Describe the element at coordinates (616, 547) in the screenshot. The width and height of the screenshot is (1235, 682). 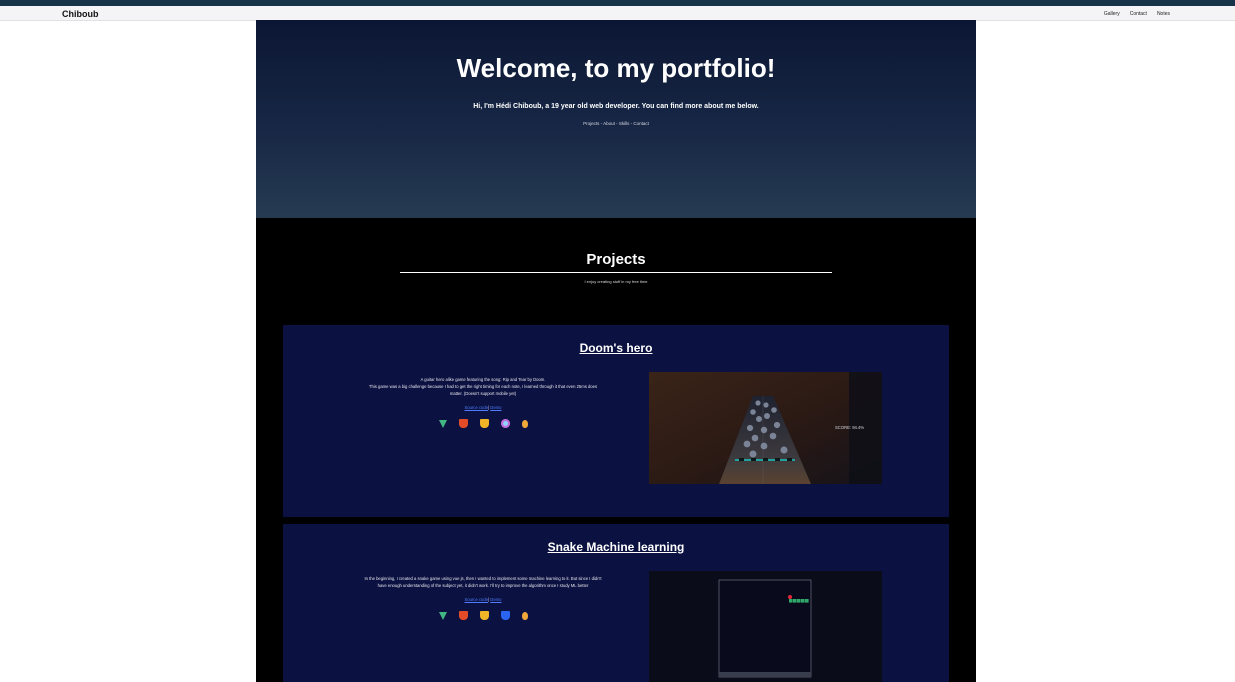
I see `project-title: Snake Machine learning` at that location.